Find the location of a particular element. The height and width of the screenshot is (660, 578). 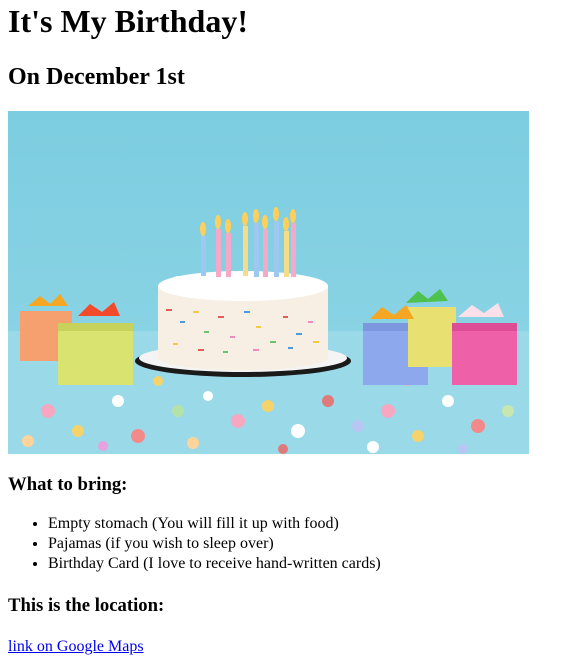

location-heading: This is the location: is located at coordinates (86, 605).